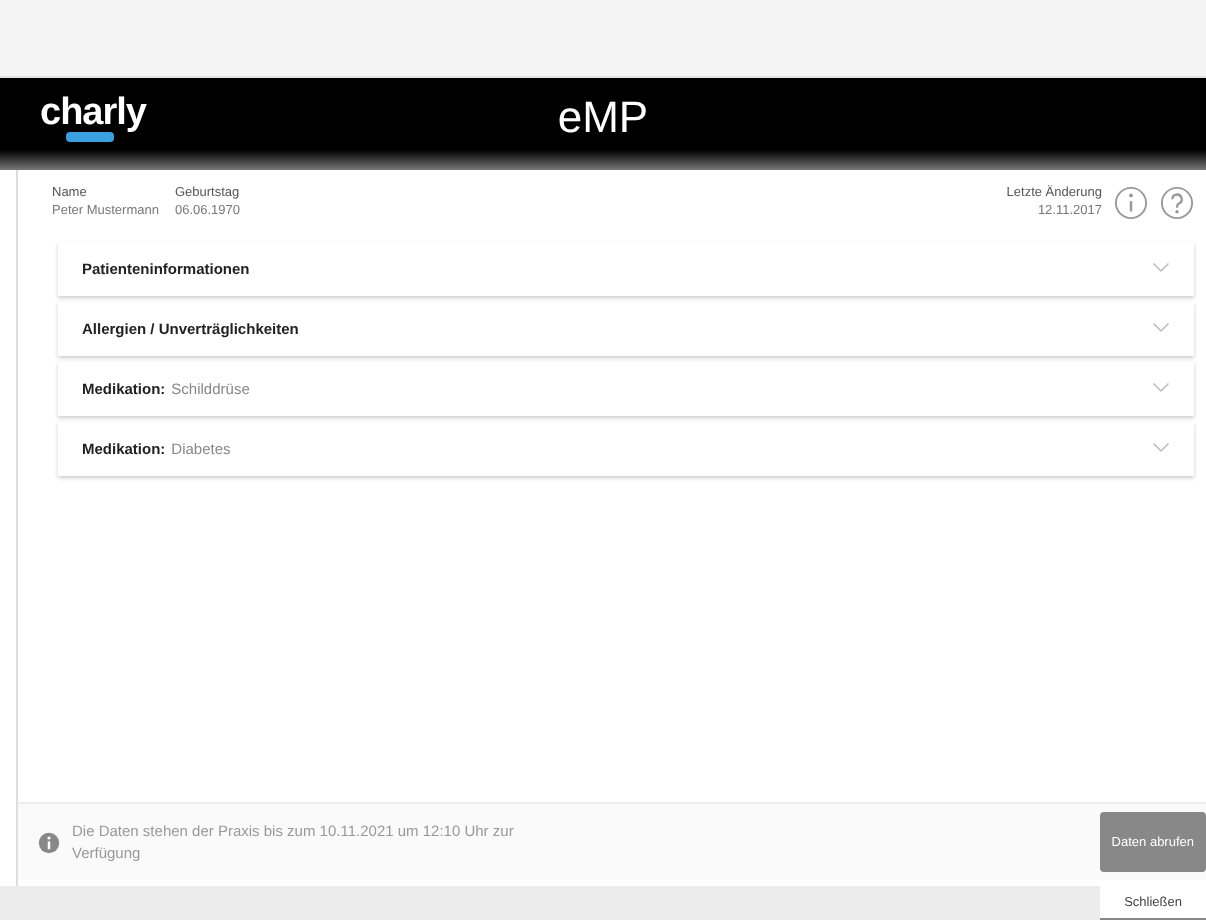 This screenshot has width=1206, height=920. What do you see at coordinates (1177, 203) in the screenshot?
I see `help-icon` at bounding box center [1177, 203].